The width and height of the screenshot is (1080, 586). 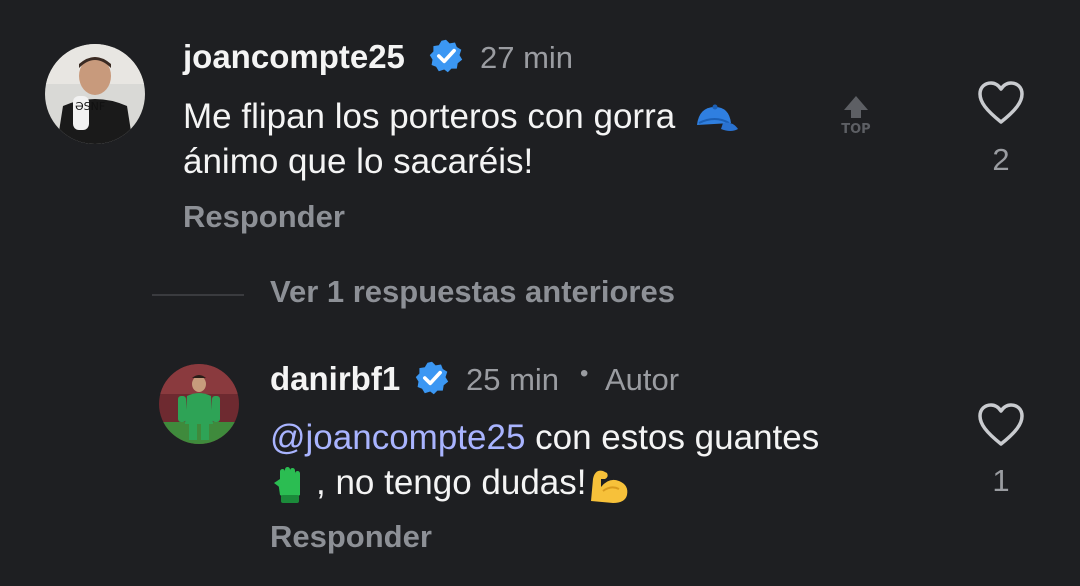 I want to click on glove-emoji, so click(x=287, y=484).